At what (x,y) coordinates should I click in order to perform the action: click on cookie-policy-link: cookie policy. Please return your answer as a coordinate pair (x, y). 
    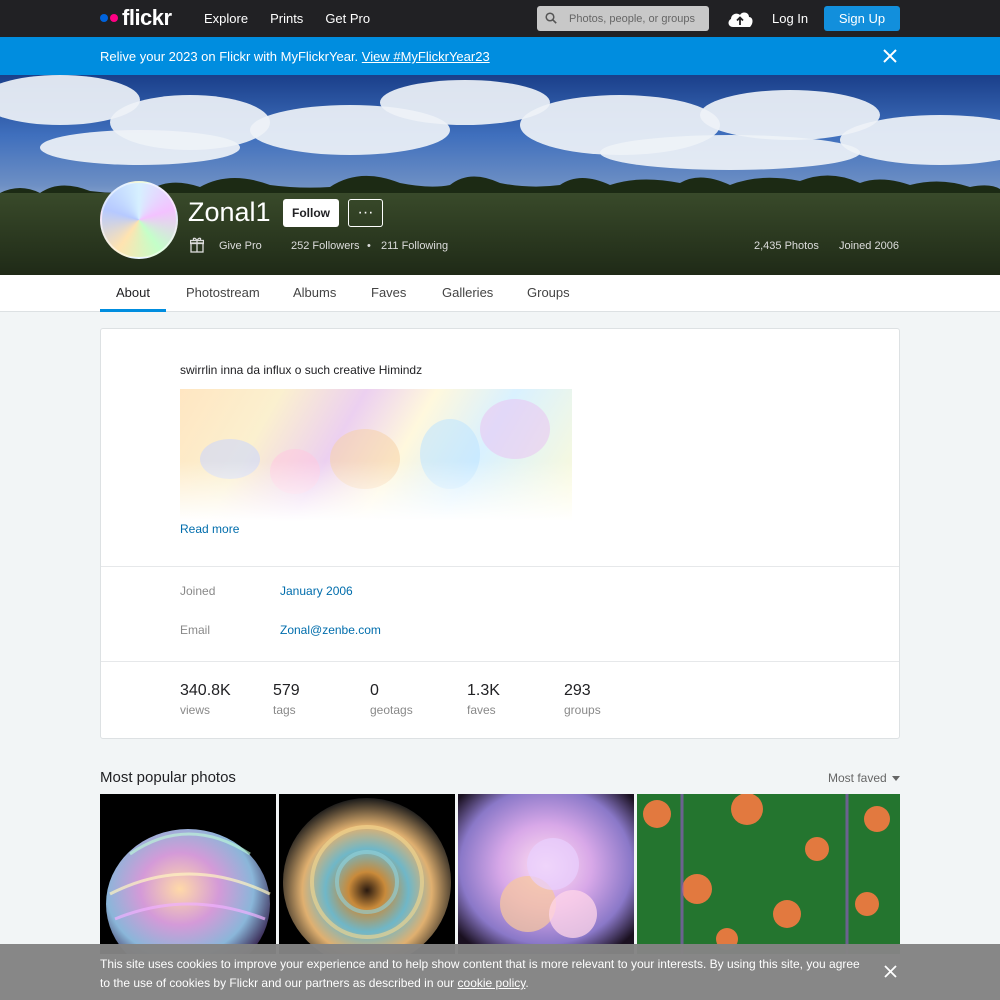
    Looking at the image, I should click on (492, 983).